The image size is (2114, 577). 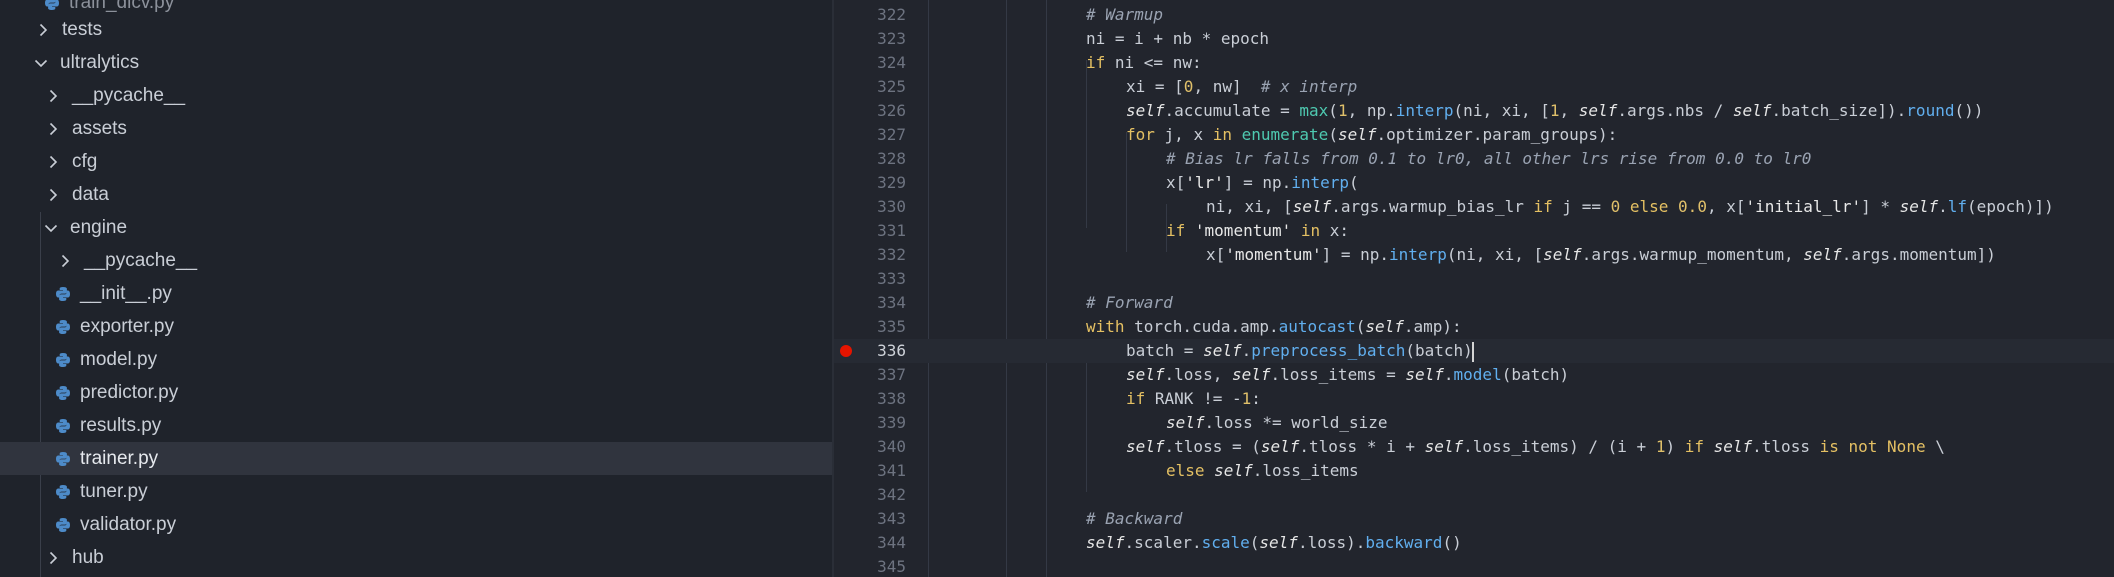 I want to click on text-cursor, so click(x=1472, y=351).